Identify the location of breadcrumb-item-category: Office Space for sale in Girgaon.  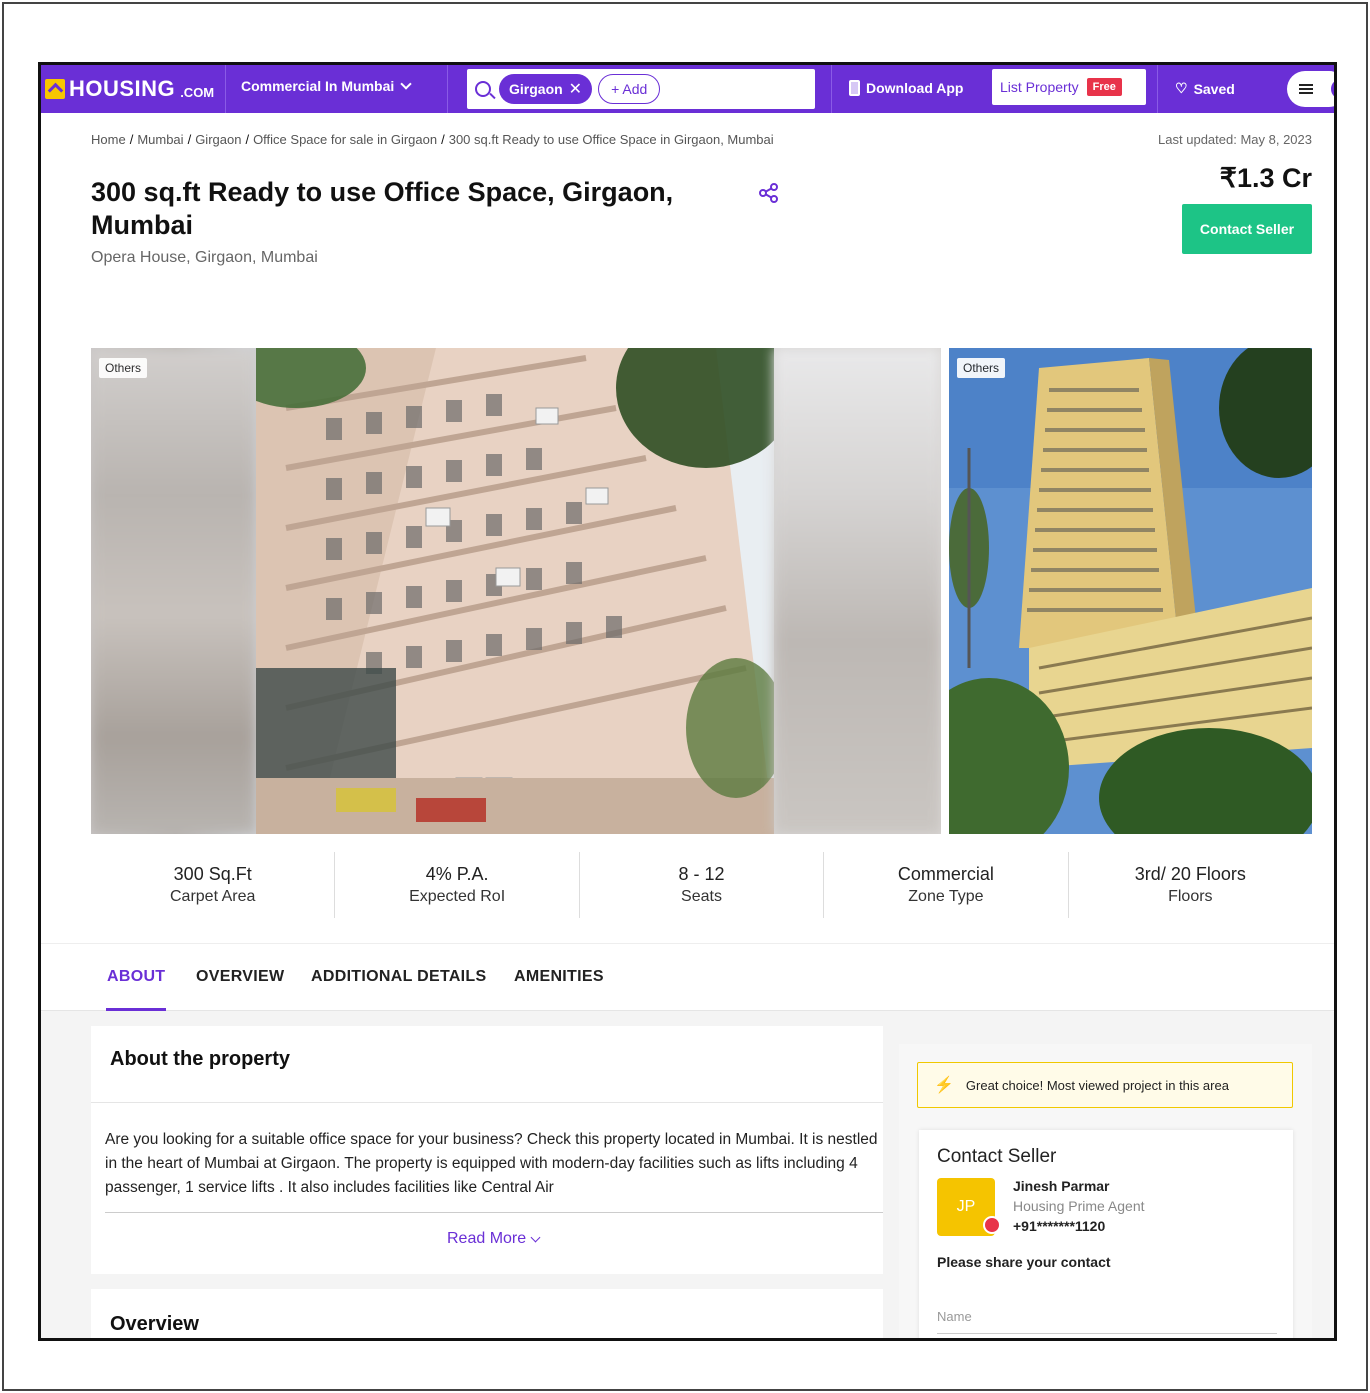
(345, 139).